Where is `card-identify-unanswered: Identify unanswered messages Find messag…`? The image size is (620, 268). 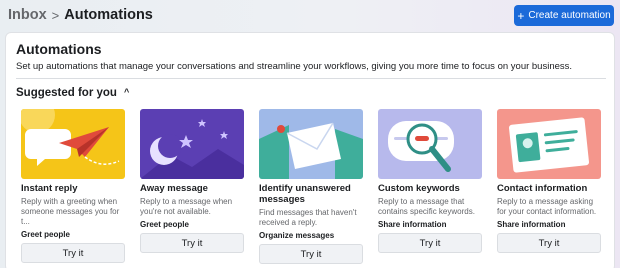 card-identify-unanswered: Identify unanswered messages Find messag… is located at coordinates (313, 188).